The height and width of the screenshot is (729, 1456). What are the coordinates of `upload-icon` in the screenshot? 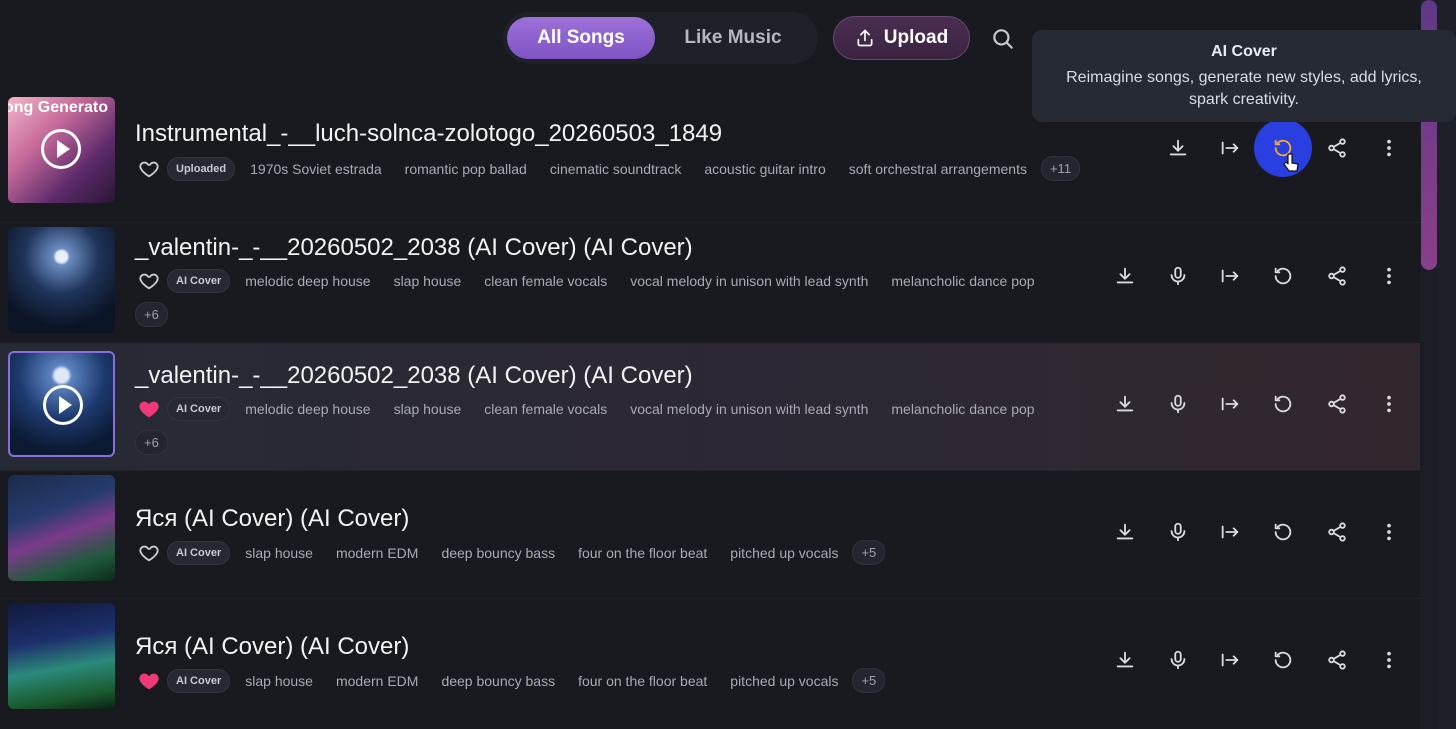 It's located at (865, 38).